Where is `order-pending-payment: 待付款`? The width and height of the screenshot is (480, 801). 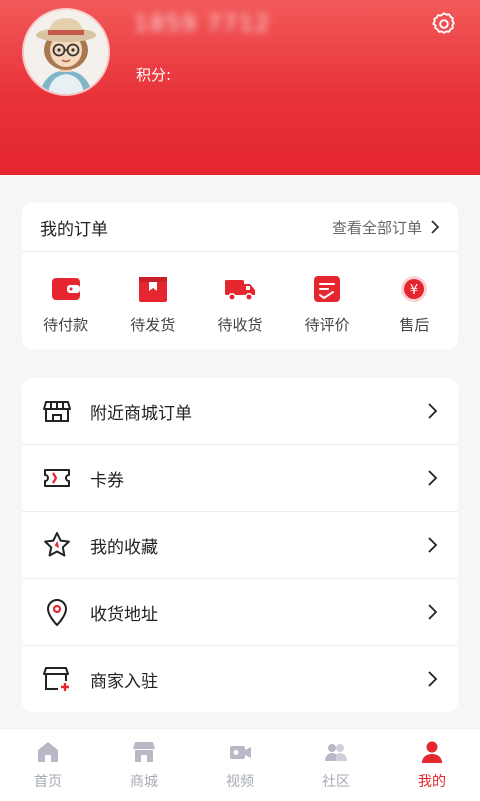
order-pending-payment: 待付款 is located at coordinates (66, 303).